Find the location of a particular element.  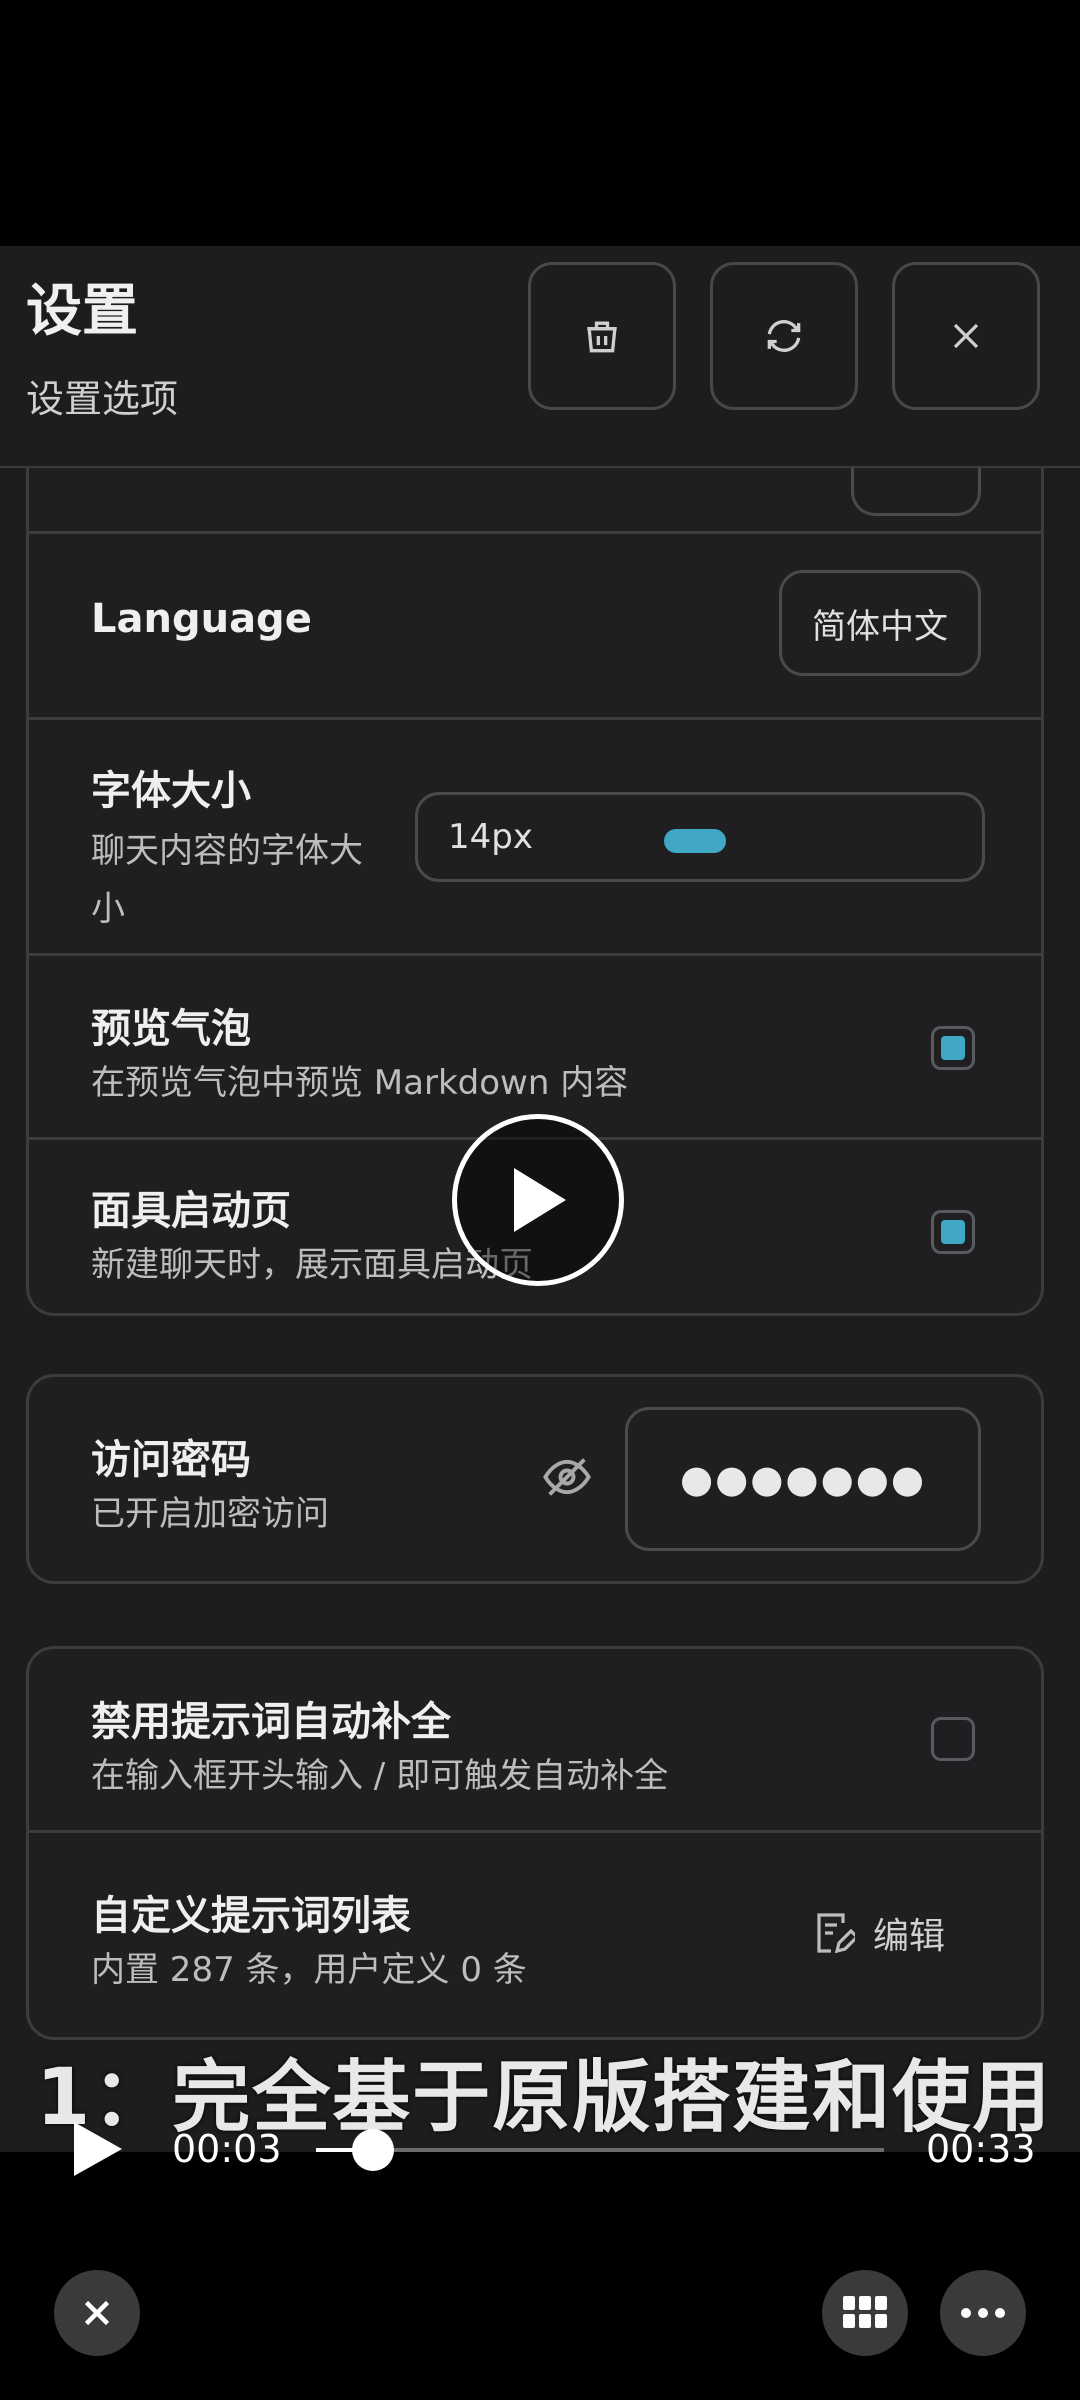

reset-button is located at coordinates (784, 336).